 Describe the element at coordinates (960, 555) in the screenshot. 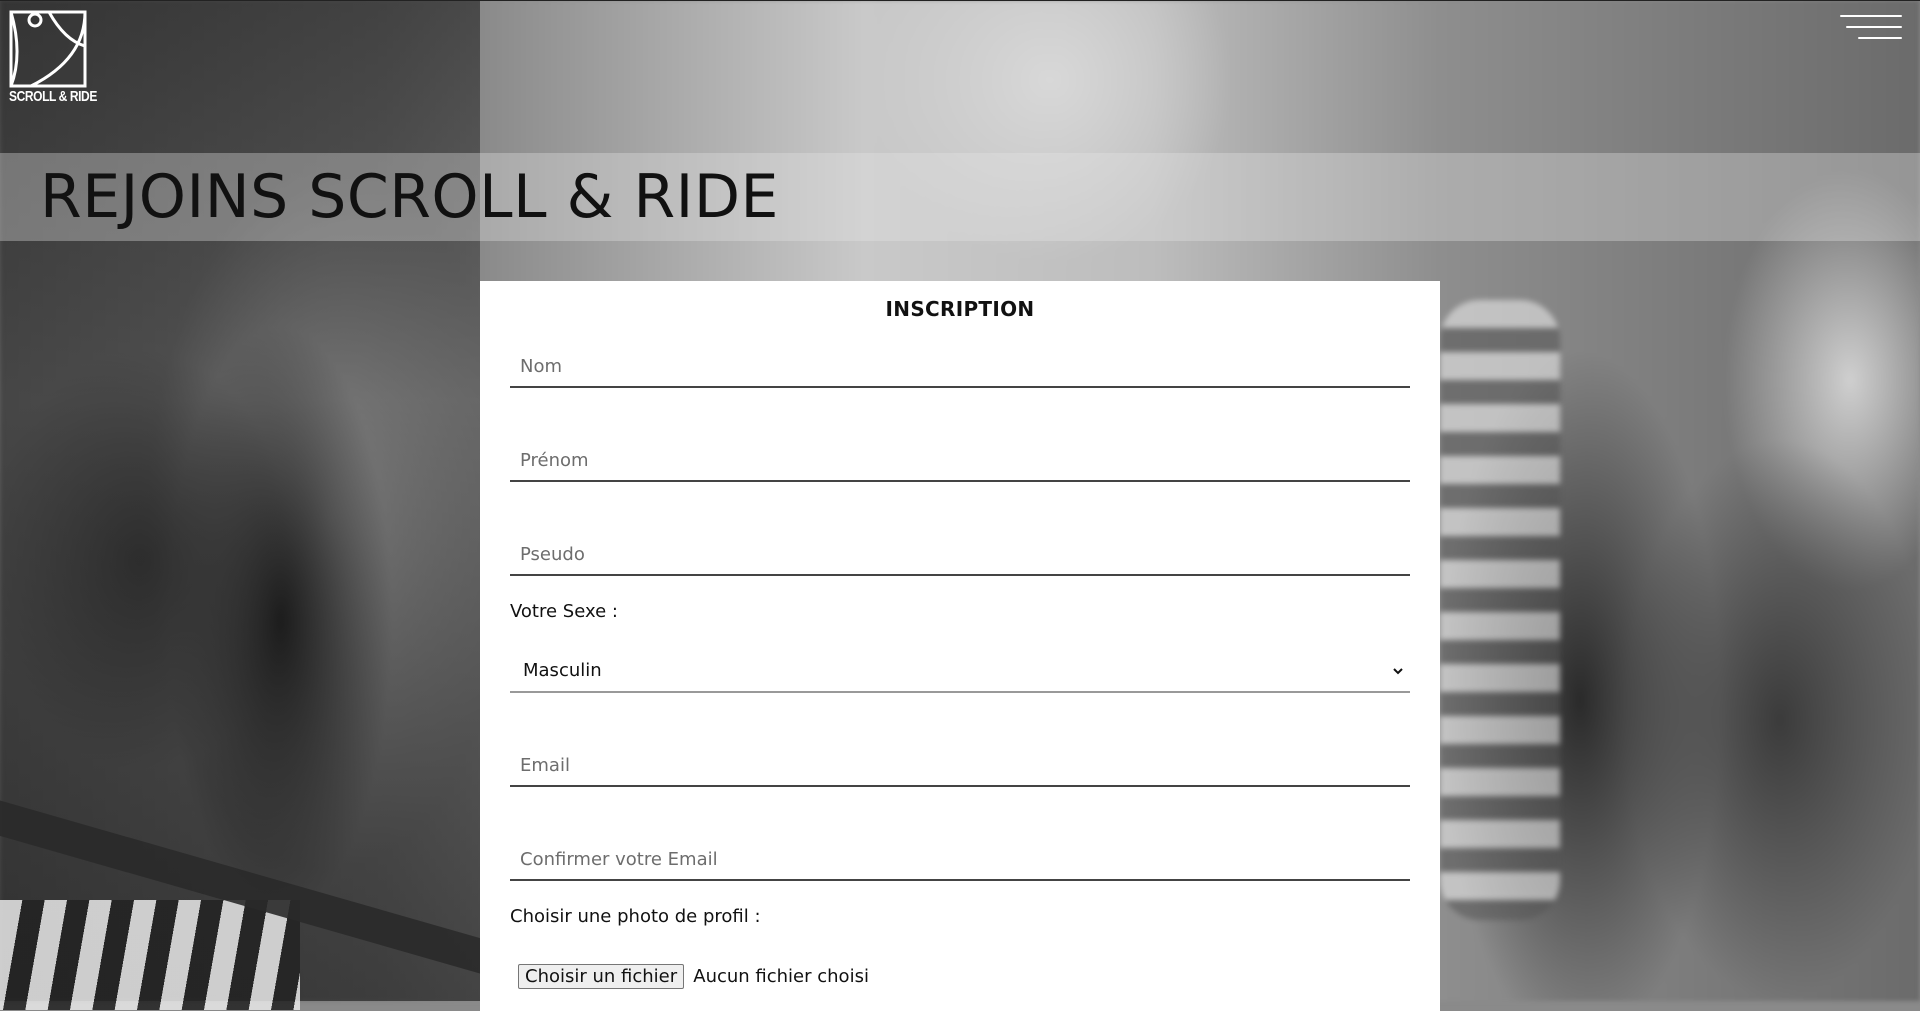

I see `pseudo-input` at that location.